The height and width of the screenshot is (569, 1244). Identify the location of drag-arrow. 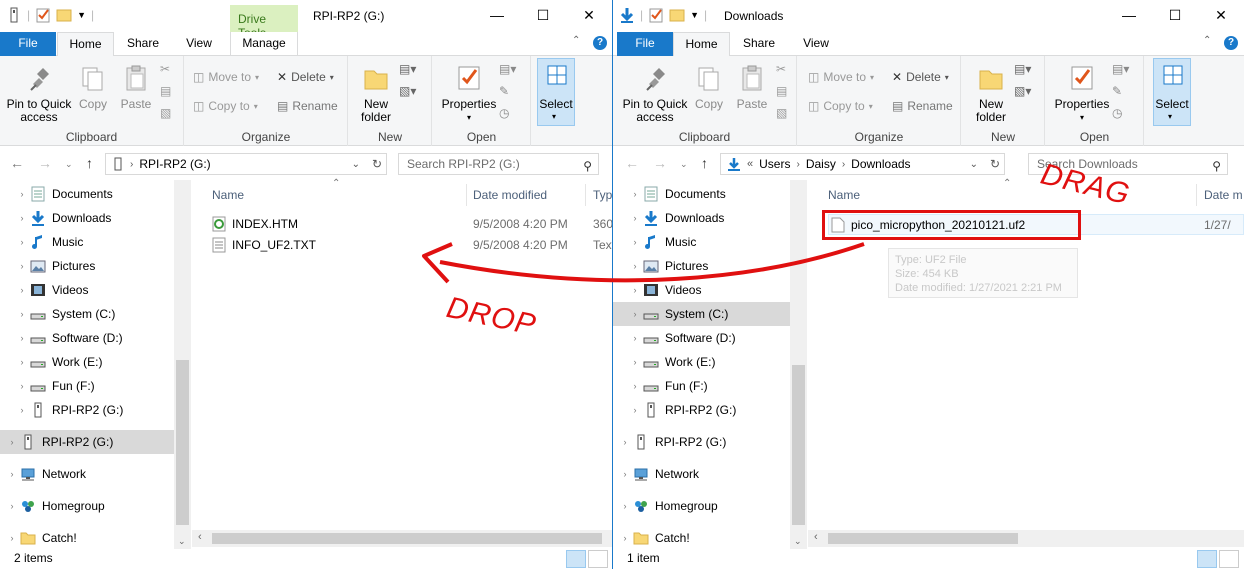
(652, 262).